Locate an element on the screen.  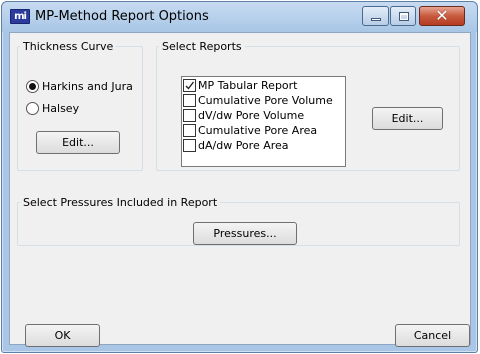
window-title: MP-Method Report Options is located at coordinates (122, 16).